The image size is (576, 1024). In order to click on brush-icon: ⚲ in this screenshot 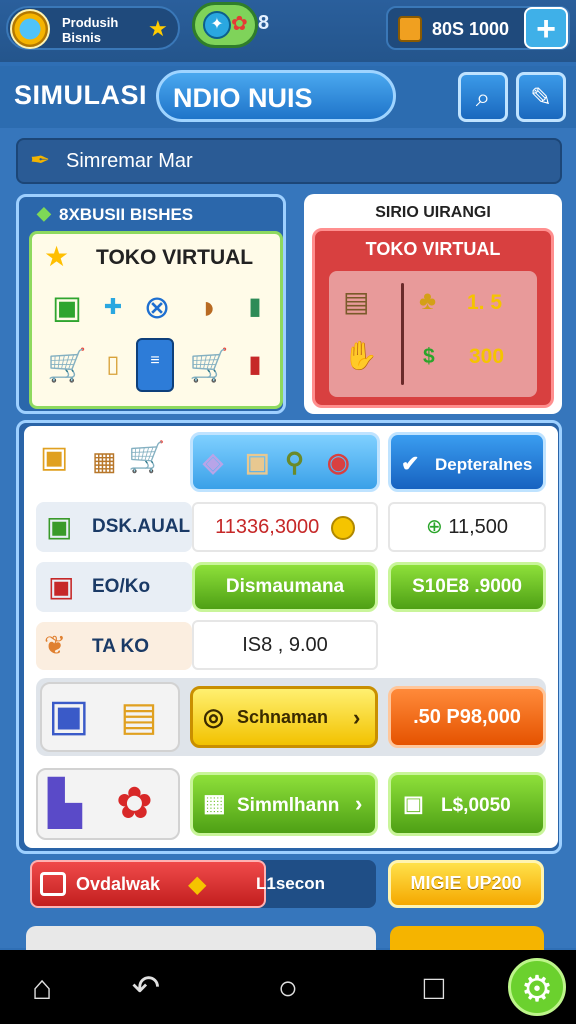, I will do `click(295, 462)`.